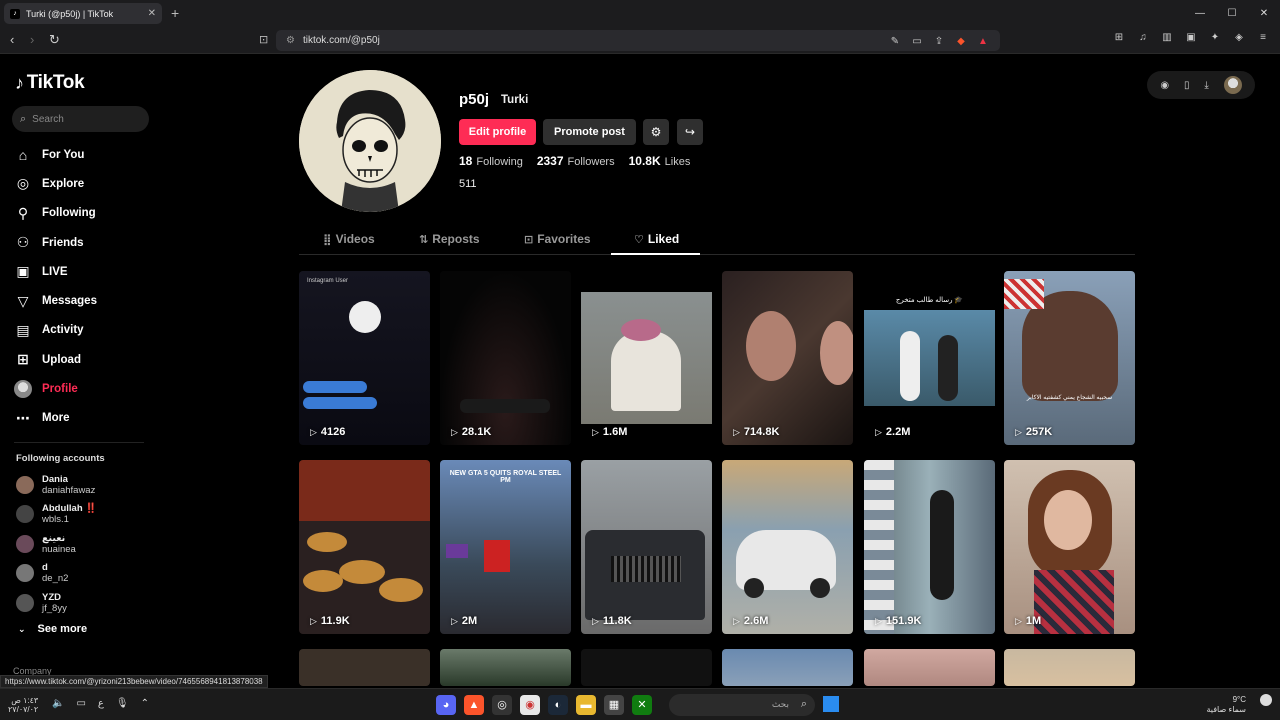  I want to click on url-field: ⚙ tiktok.com/@p50j ✎ ▭ ⇪ ◆ ▲, so click(638, 40).